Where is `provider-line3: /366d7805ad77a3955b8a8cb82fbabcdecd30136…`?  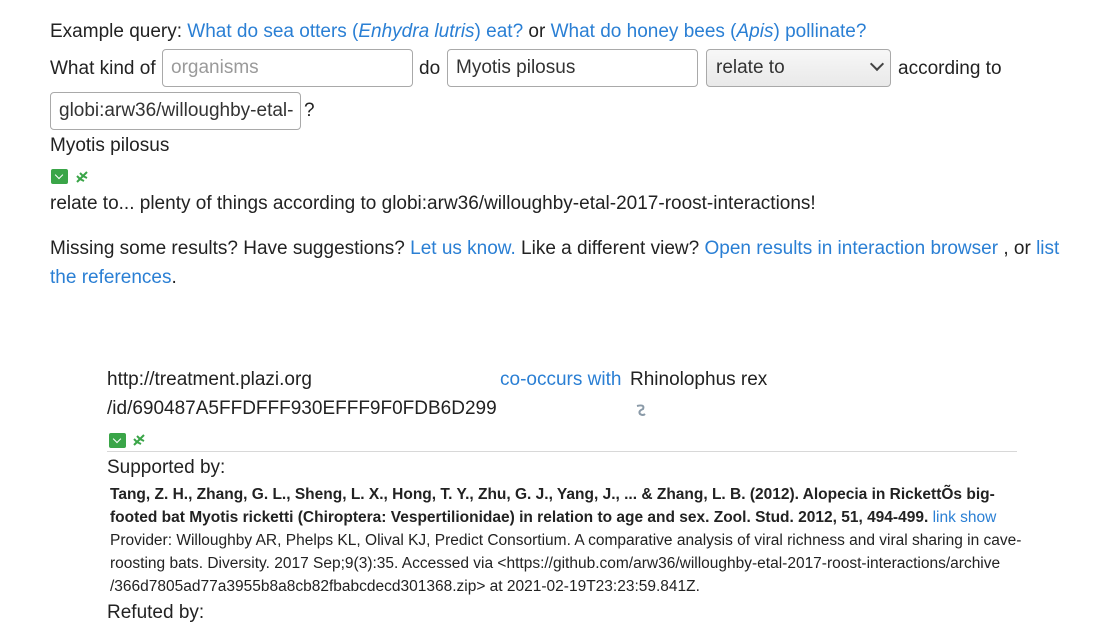
provider-line3: /366d7805ad77a3955b8a8cb82fbabcdecd30136… is located at coordinates (405, 586).